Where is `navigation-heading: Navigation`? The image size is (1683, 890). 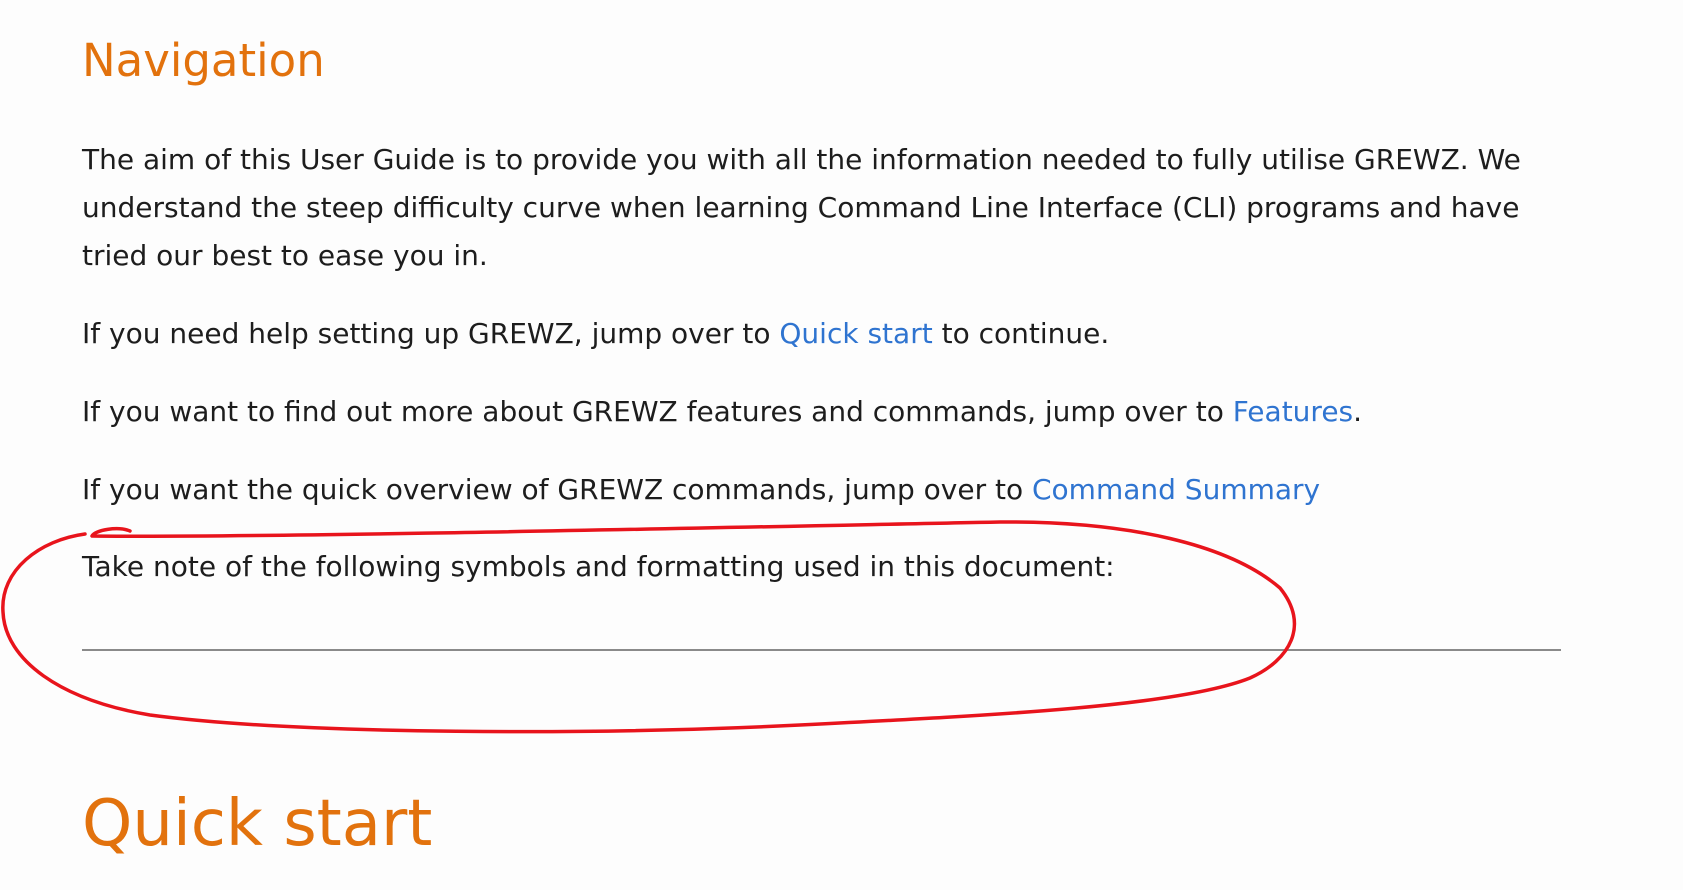 navigation-heading: Navigation is located at coordinates (203, 60).